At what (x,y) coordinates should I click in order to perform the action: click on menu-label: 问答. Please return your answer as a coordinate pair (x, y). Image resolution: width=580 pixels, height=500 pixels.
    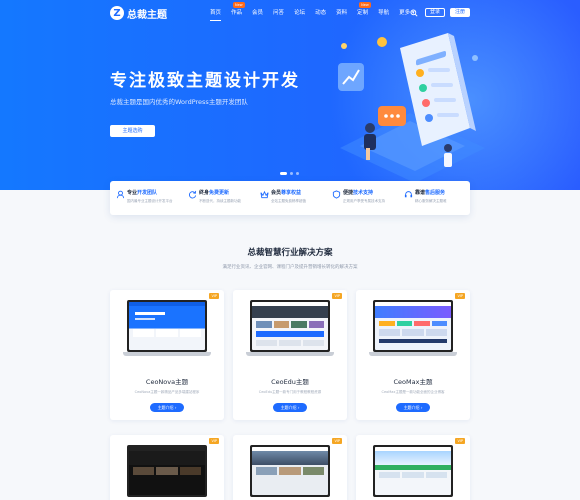
    Looking at the image, I should click on (279, 13).